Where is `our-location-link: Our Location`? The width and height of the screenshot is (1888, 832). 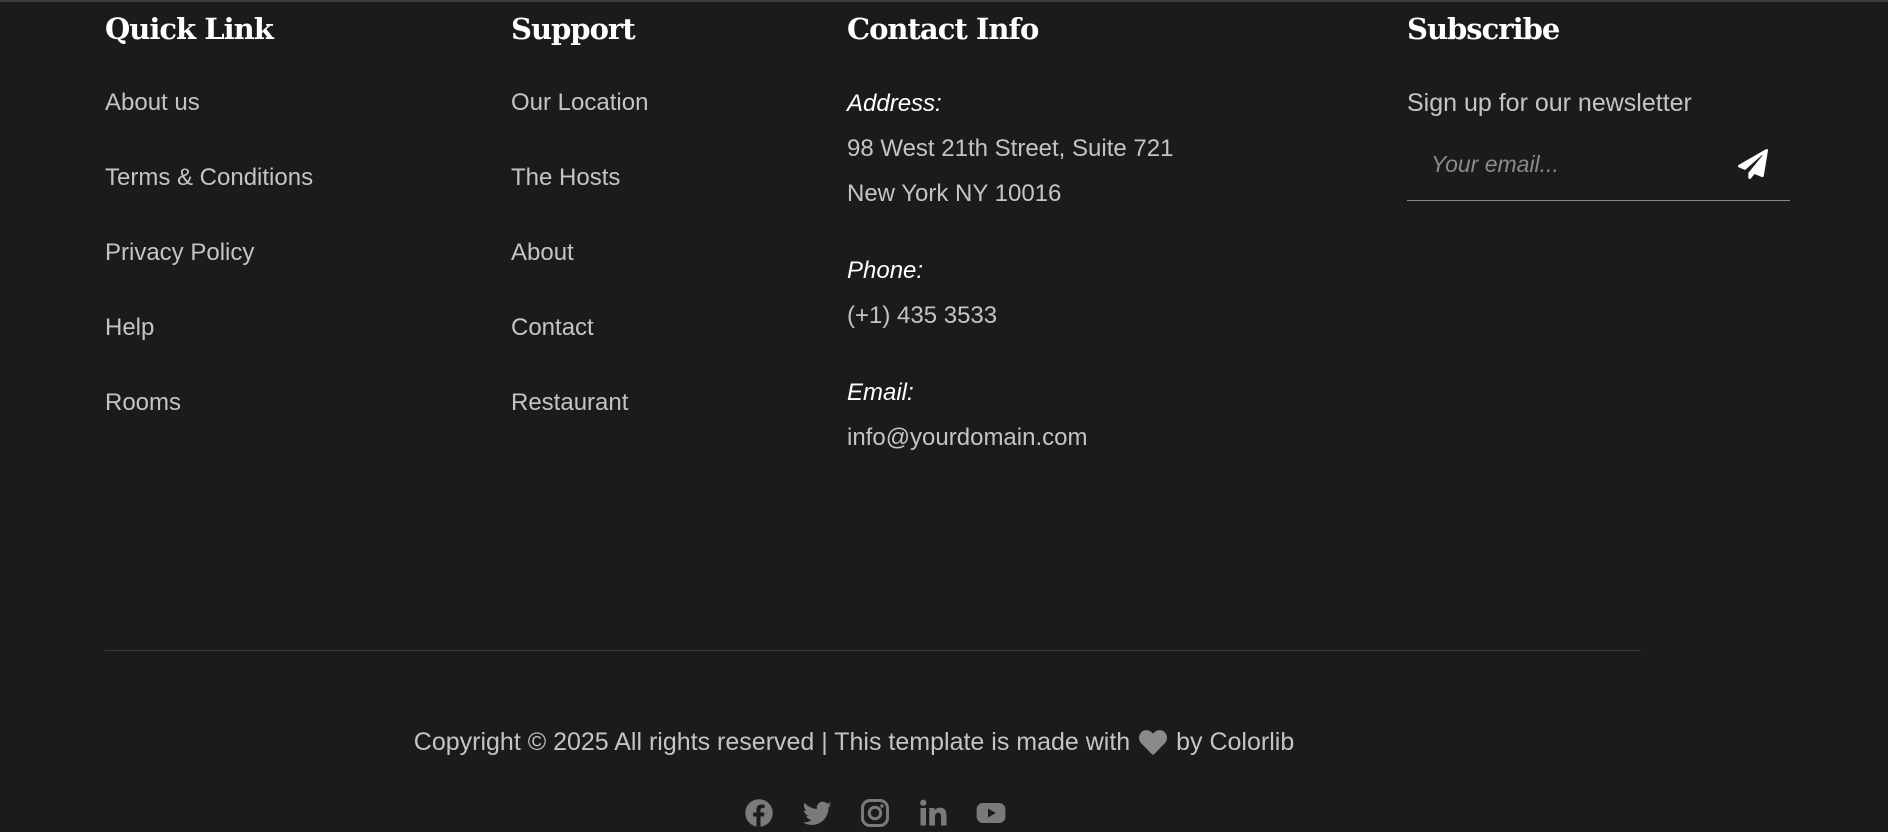
our-location-link: Our Location is located at coordinates (579, 103).